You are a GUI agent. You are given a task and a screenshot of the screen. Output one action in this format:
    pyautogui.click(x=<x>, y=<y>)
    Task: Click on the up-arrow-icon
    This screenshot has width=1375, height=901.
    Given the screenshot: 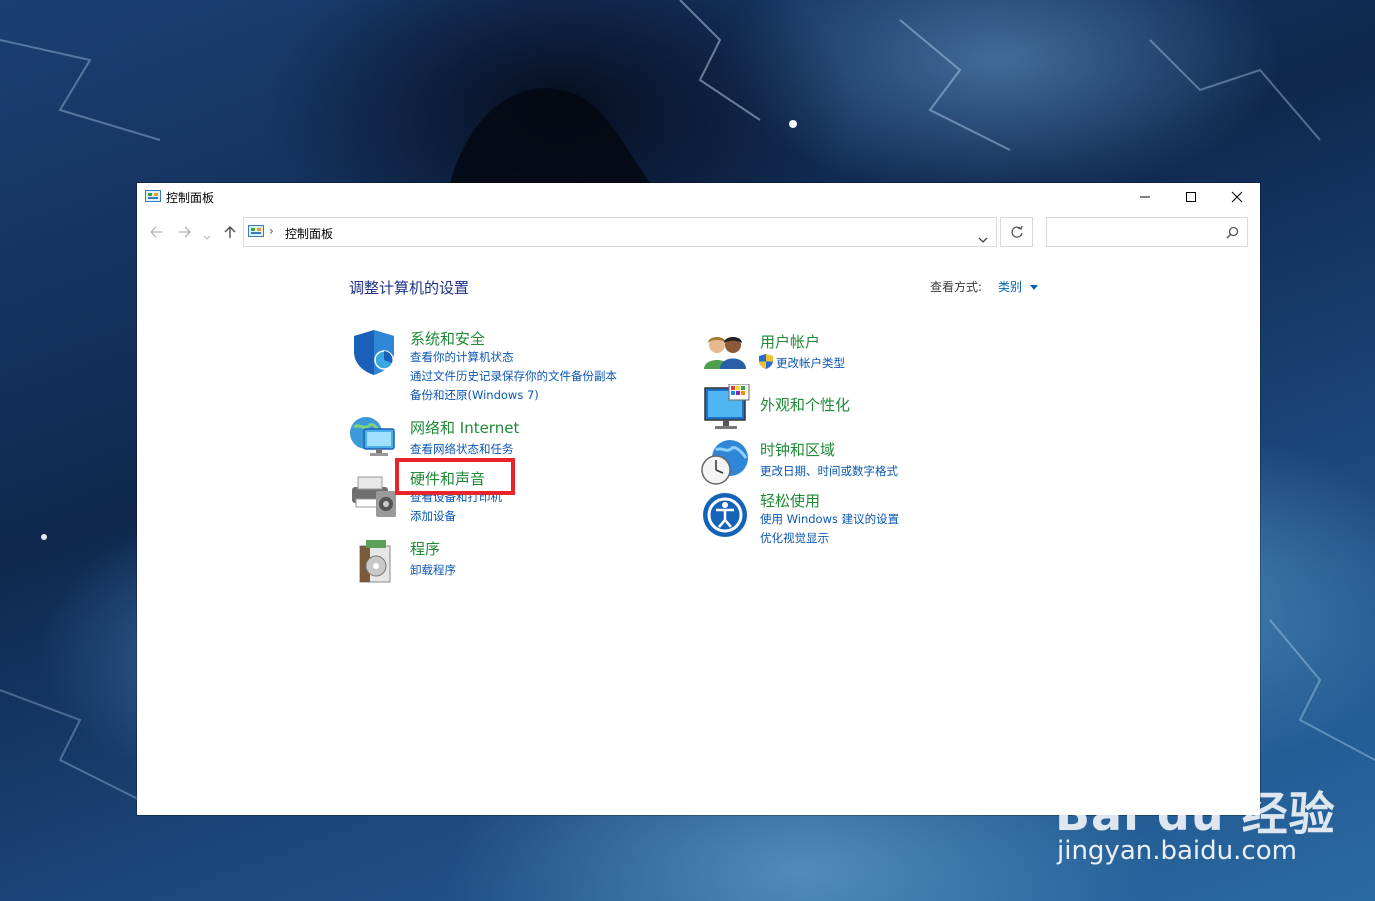 What is the action you would take?
    pyautogui.click(x=230, y=232)
    